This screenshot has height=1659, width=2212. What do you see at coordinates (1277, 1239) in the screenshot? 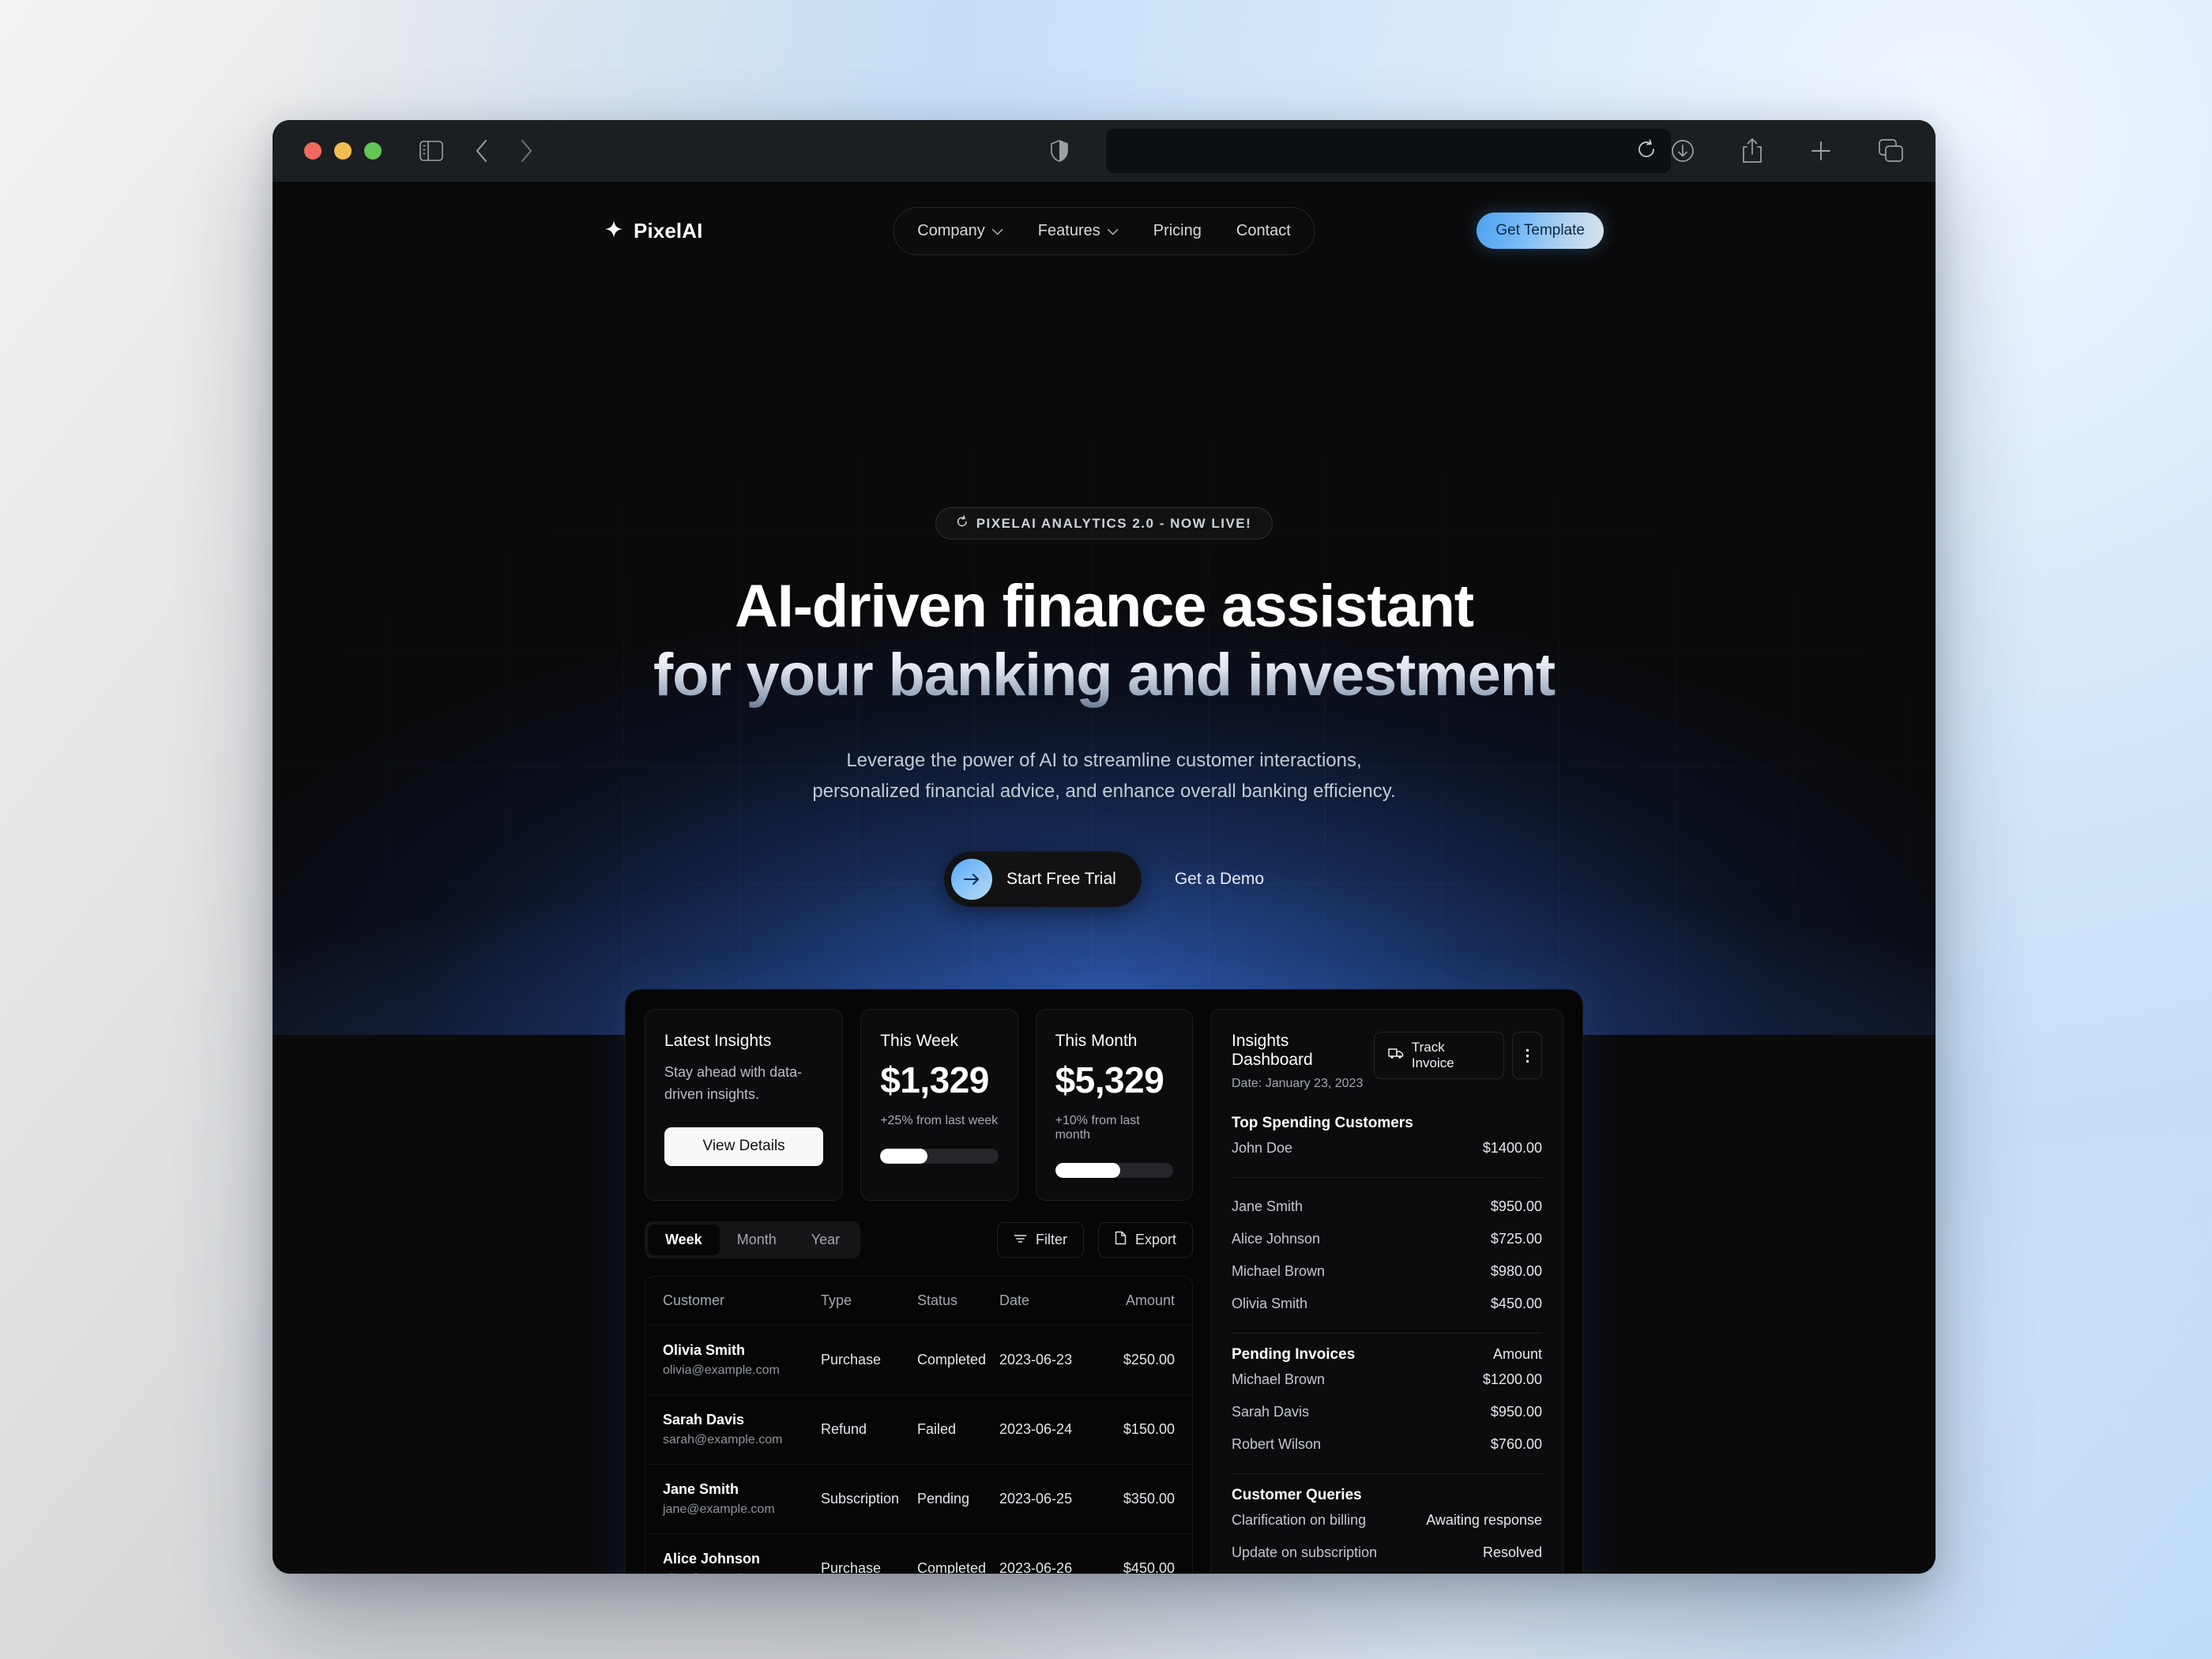
I see `top-spending-name: Alice Johnson` at bounding box center [1277, 1239].